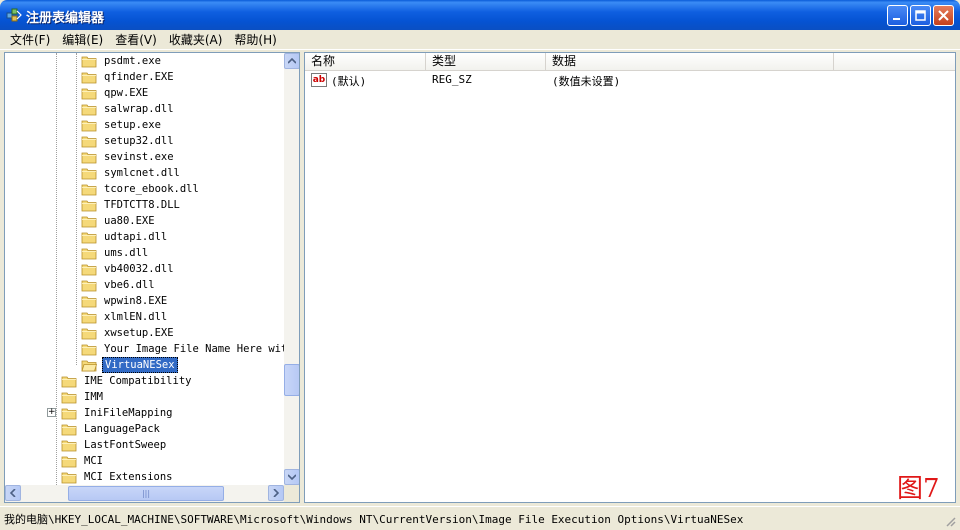  Describe the element at coordinates (122, 429) in the screenshot. I see `tree-item-label: LanguagePack` at that location.